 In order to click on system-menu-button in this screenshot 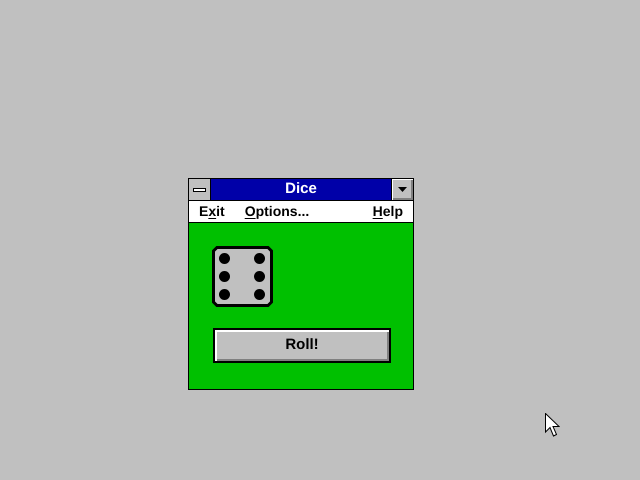, I will do `click(200, 189)`.